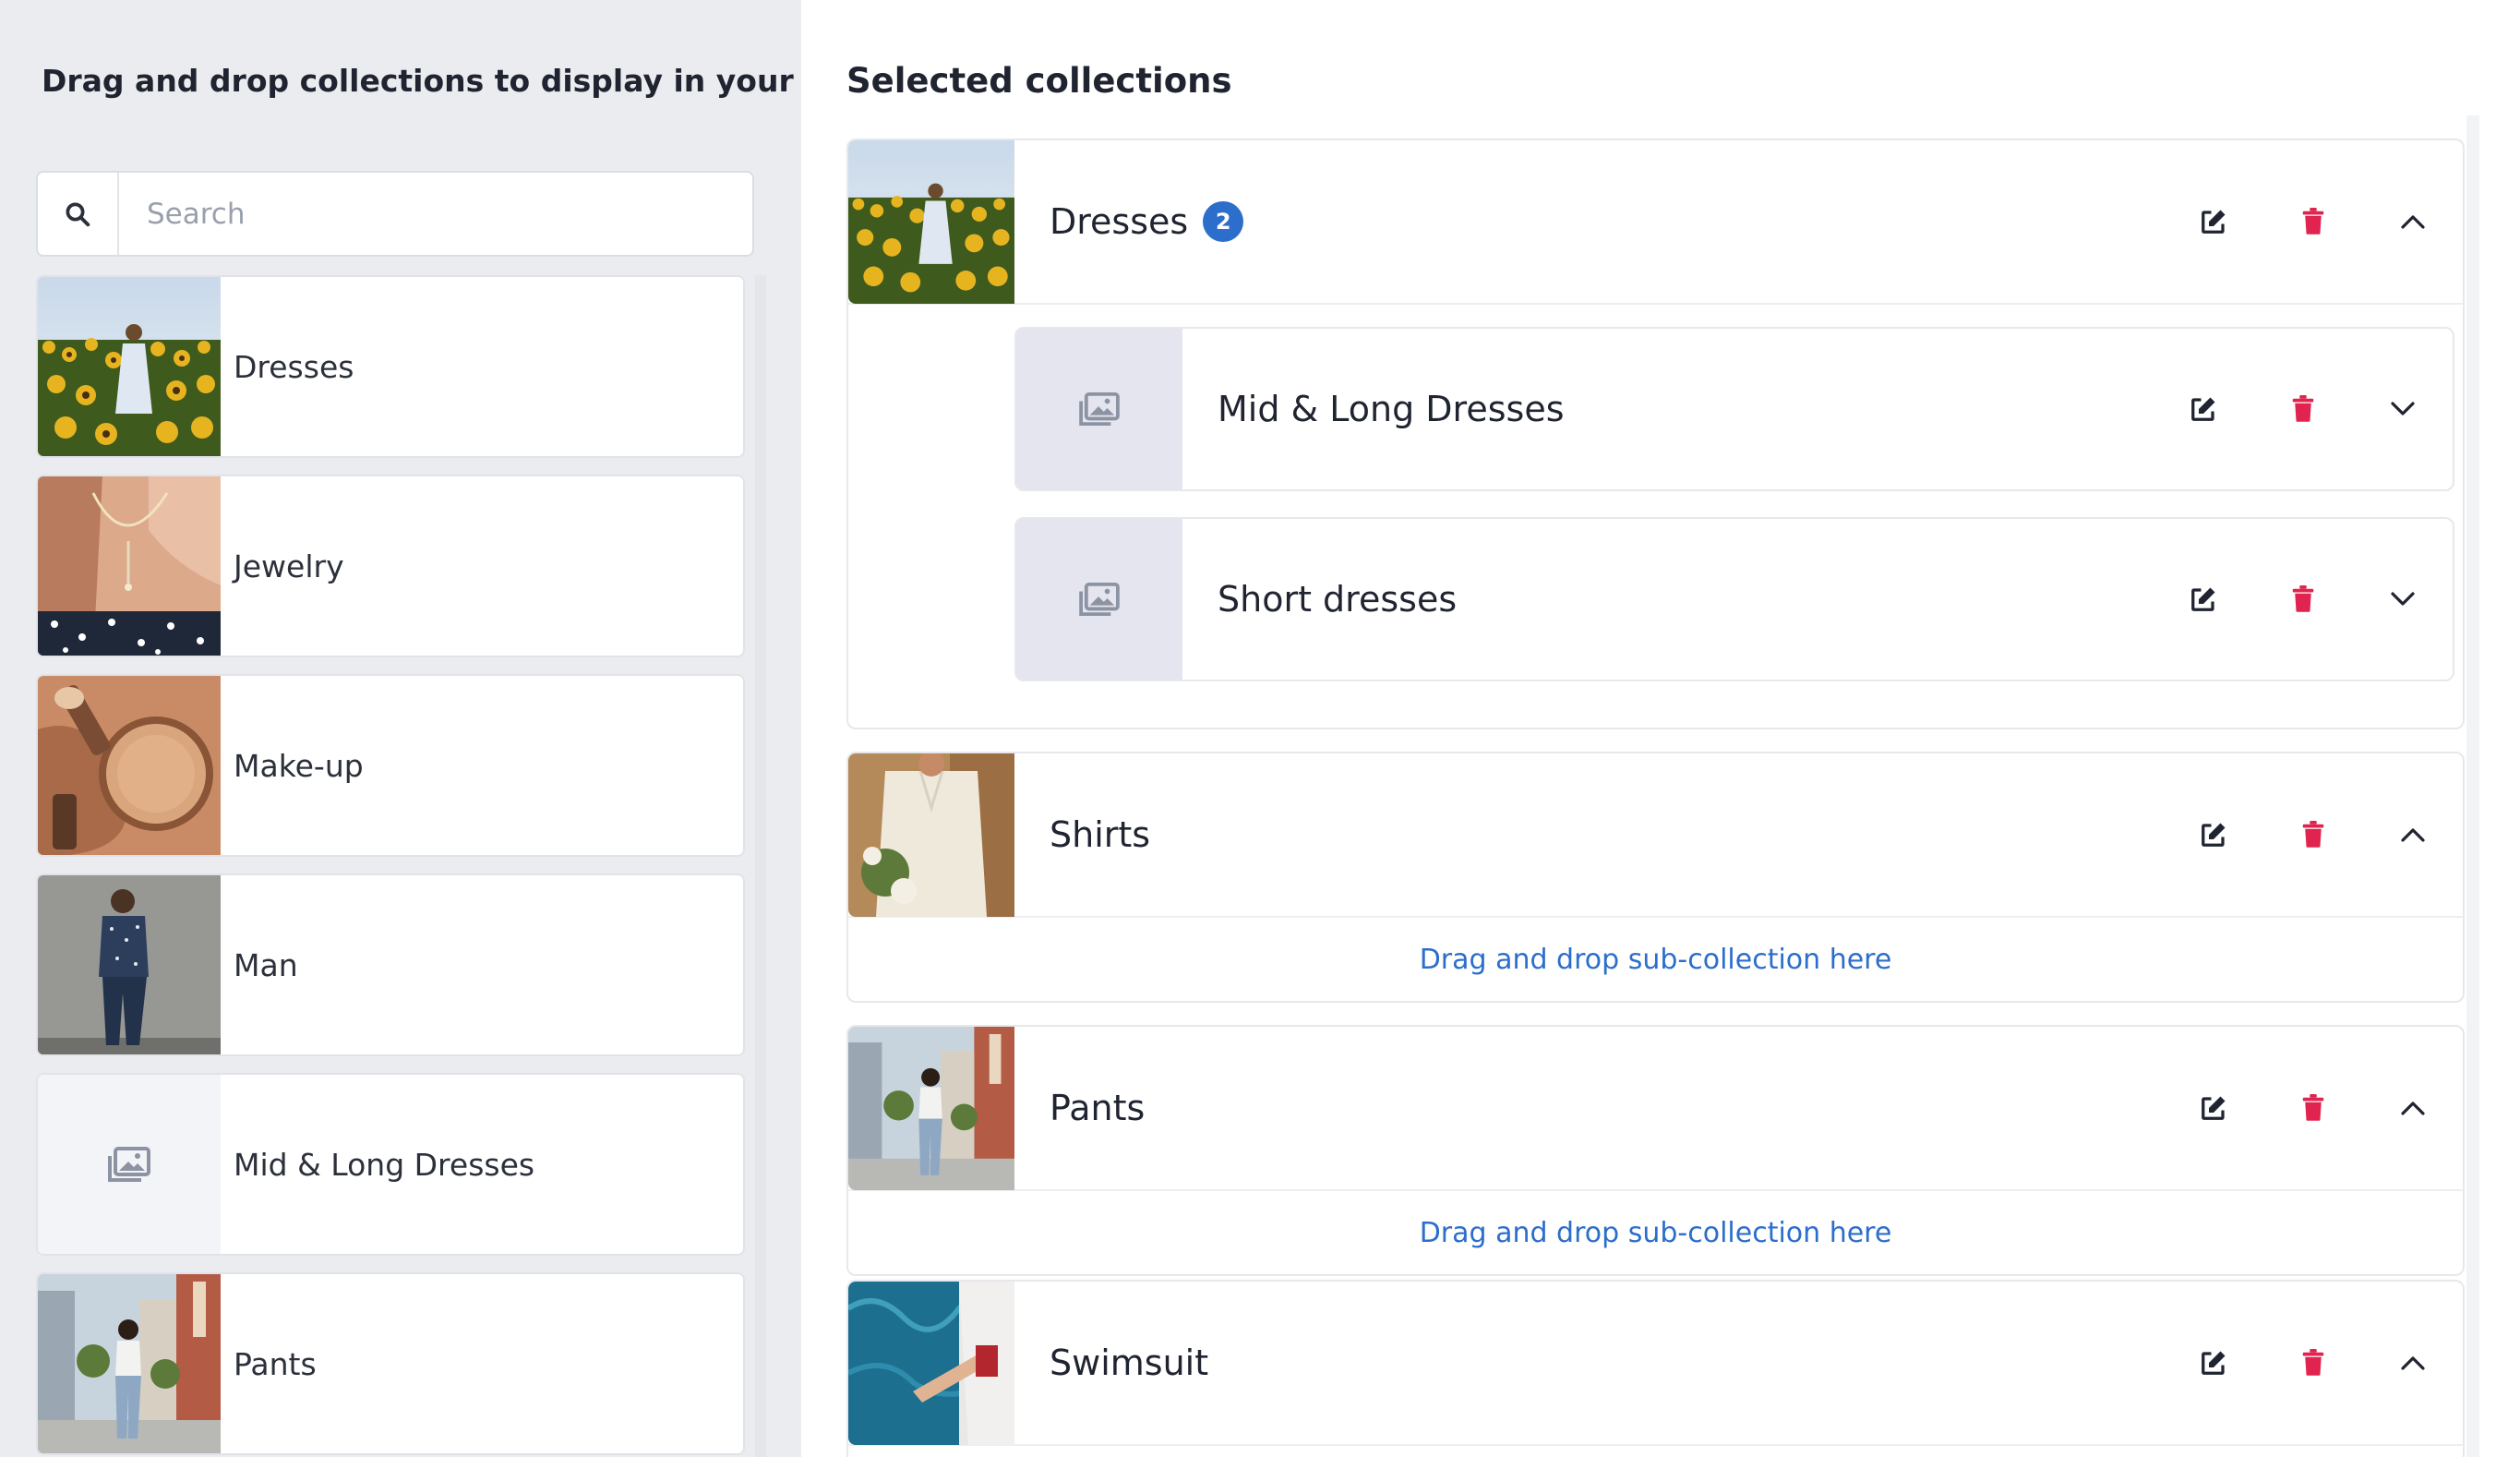  I want to click on selected-collection-header: Shirts, so click(1655, 835).